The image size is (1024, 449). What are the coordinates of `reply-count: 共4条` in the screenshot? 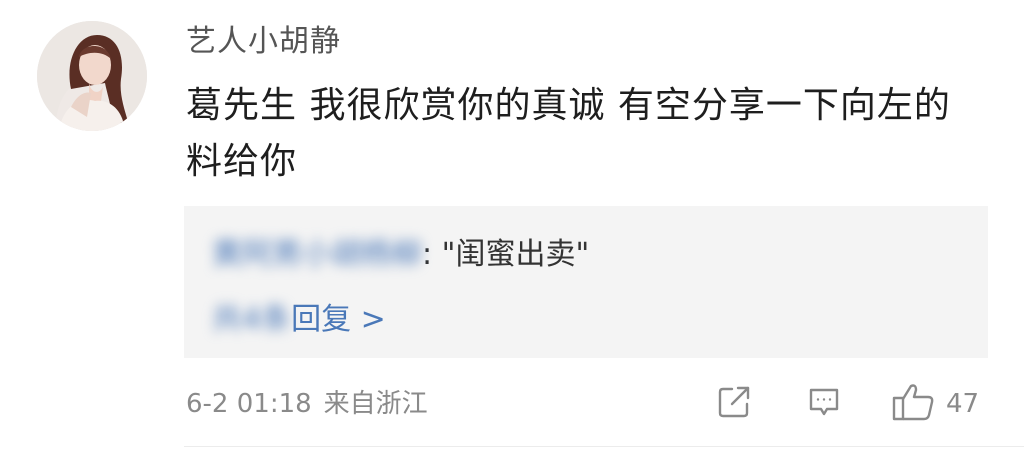 It's located at (252, 319).